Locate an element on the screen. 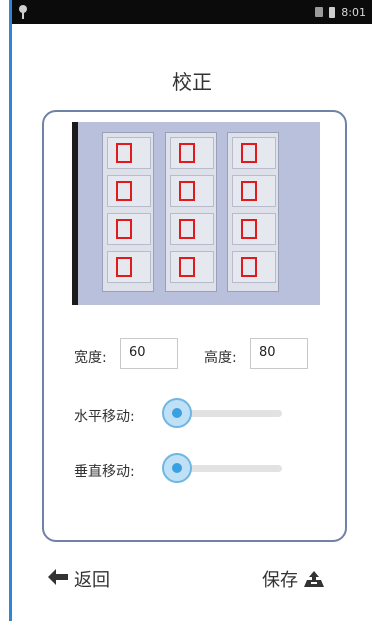  horizontal-move-label: 水平移动: is located at coordinates (104, 417).